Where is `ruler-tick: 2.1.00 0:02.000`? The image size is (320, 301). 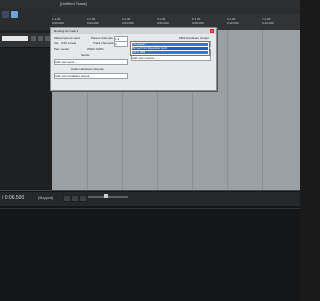
ruler-tick: 2.1.00 0:02.000 is located at coordinates (93, 21).